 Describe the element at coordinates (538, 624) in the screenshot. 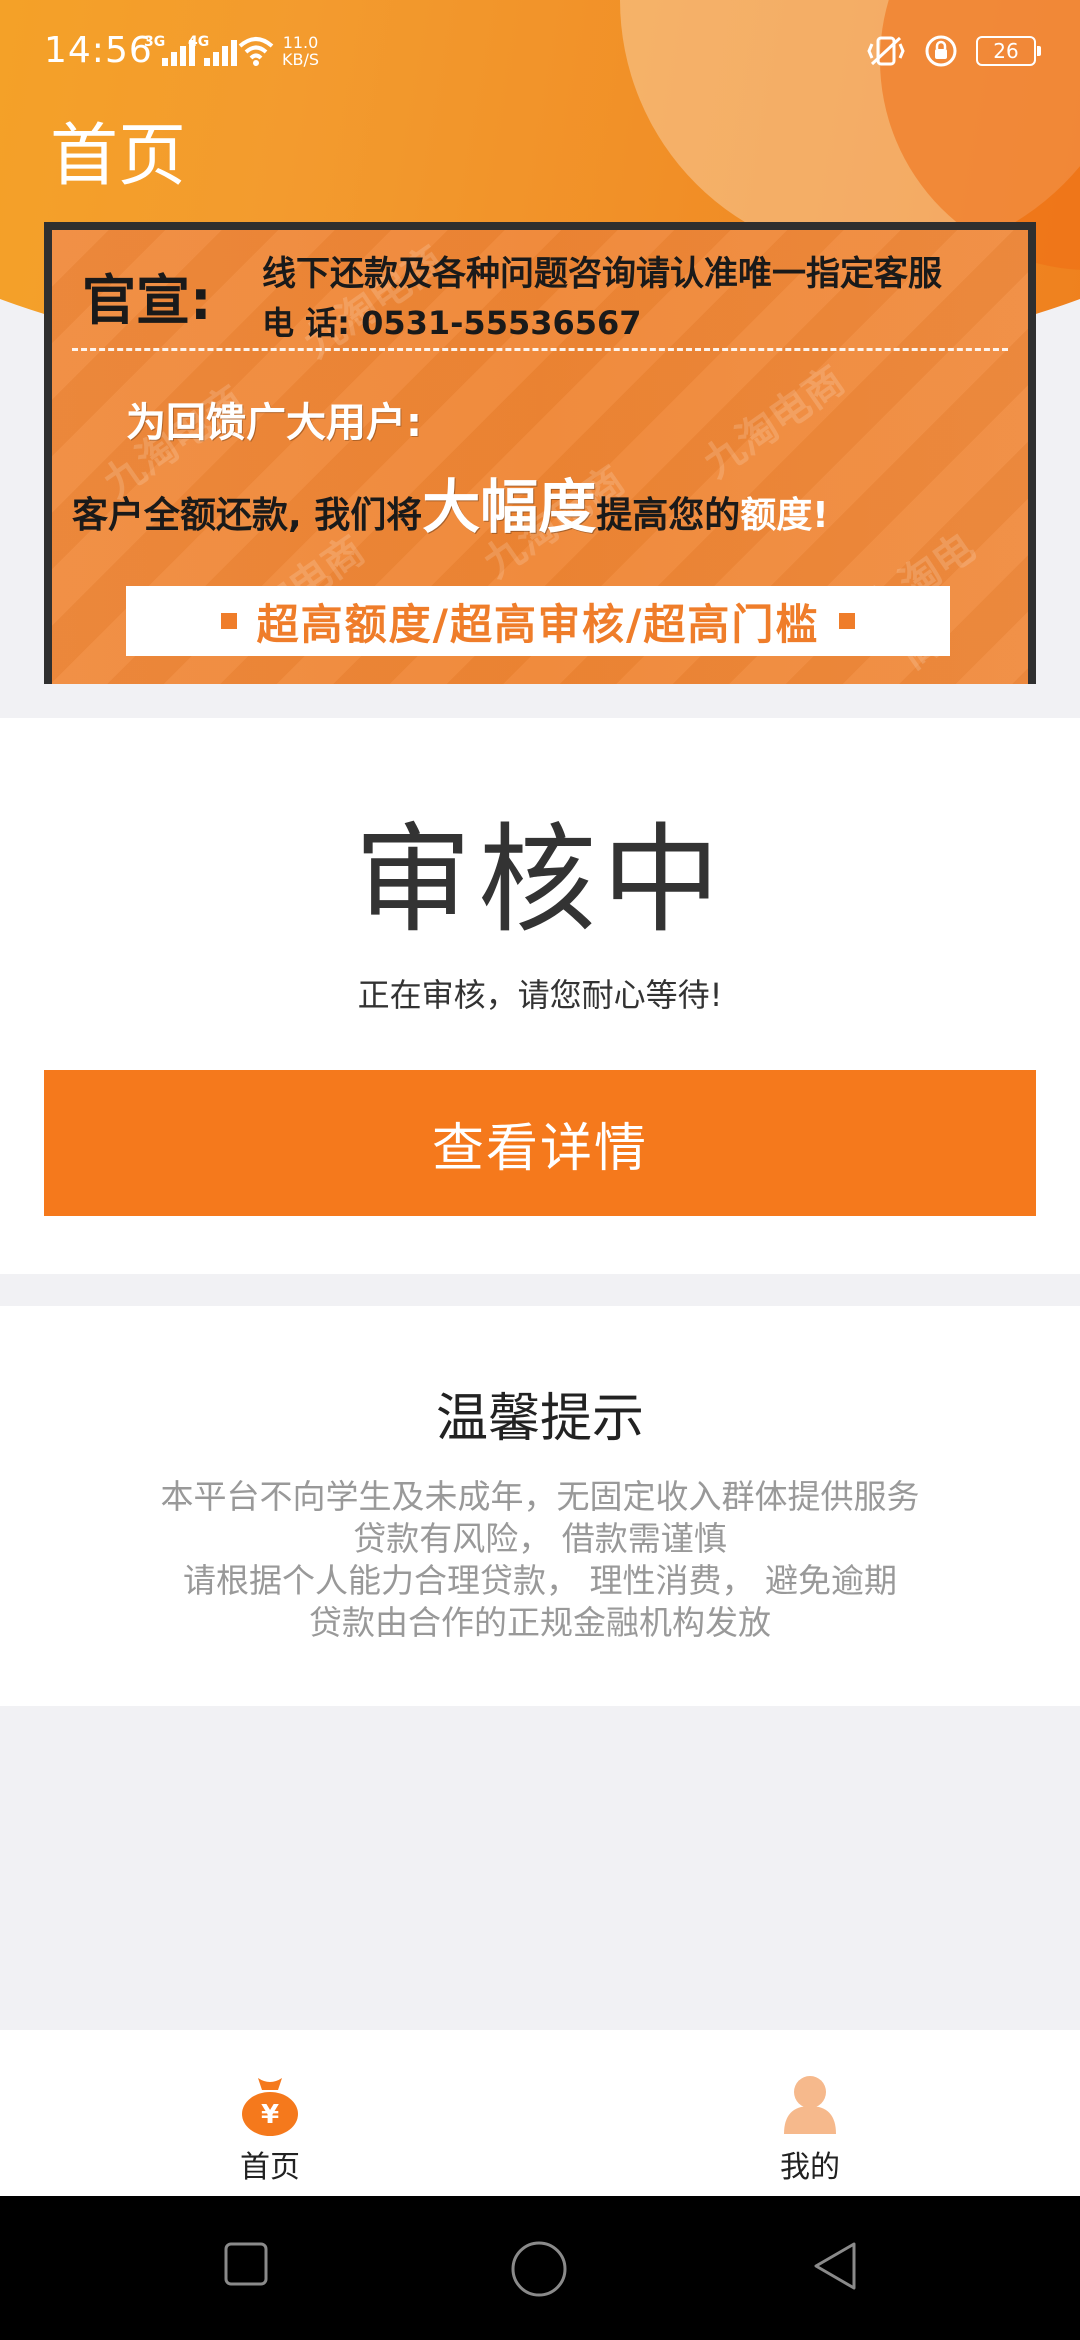

I see `banner-strip-text: 超高额度/超高审核/超高门槛` at that location.